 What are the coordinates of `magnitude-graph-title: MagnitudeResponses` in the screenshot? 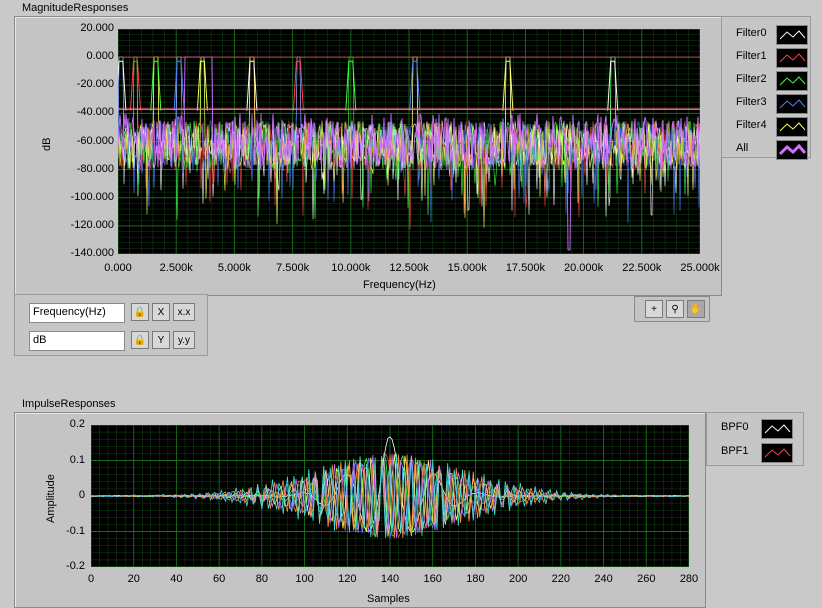 It's located at (75, 8).